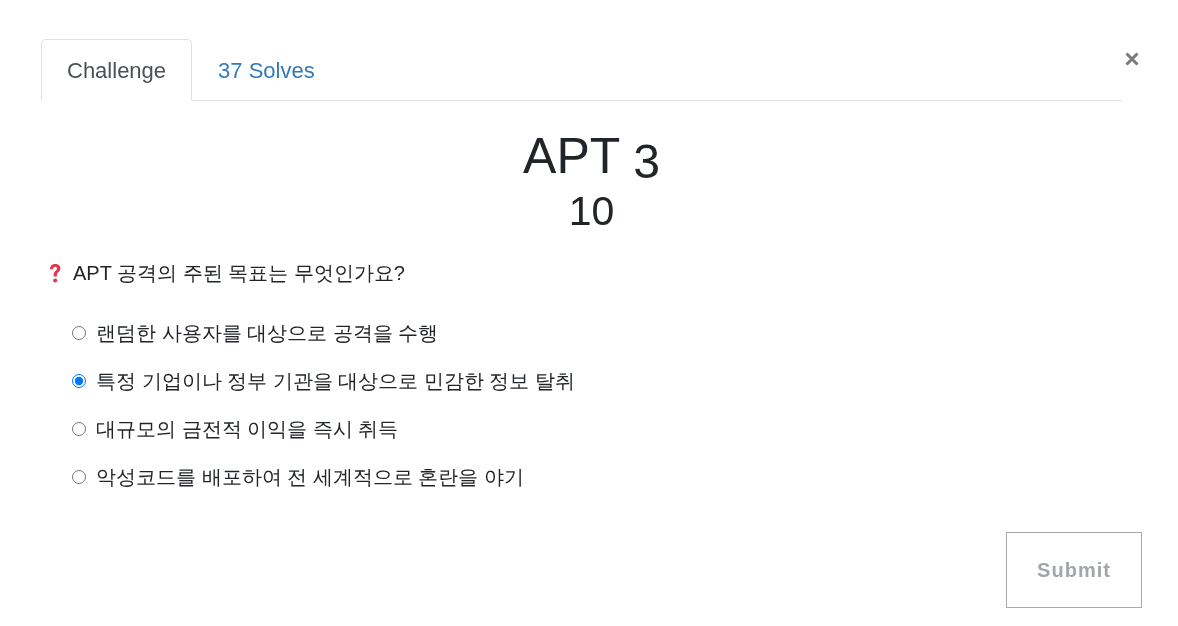 Image resolution: width=1178 pixels, height=626 pixels. I want to click on question-text: APT 공격의 주된 목표는 무엇인가요?, so click(239, 273).